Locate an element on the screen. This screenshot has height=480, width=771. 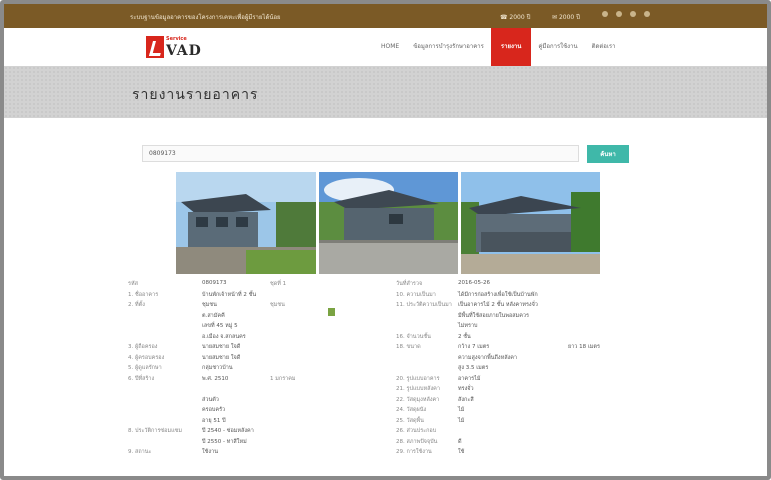
detail-value-3: 2 ชั้น is located at coordinates (464, 336).